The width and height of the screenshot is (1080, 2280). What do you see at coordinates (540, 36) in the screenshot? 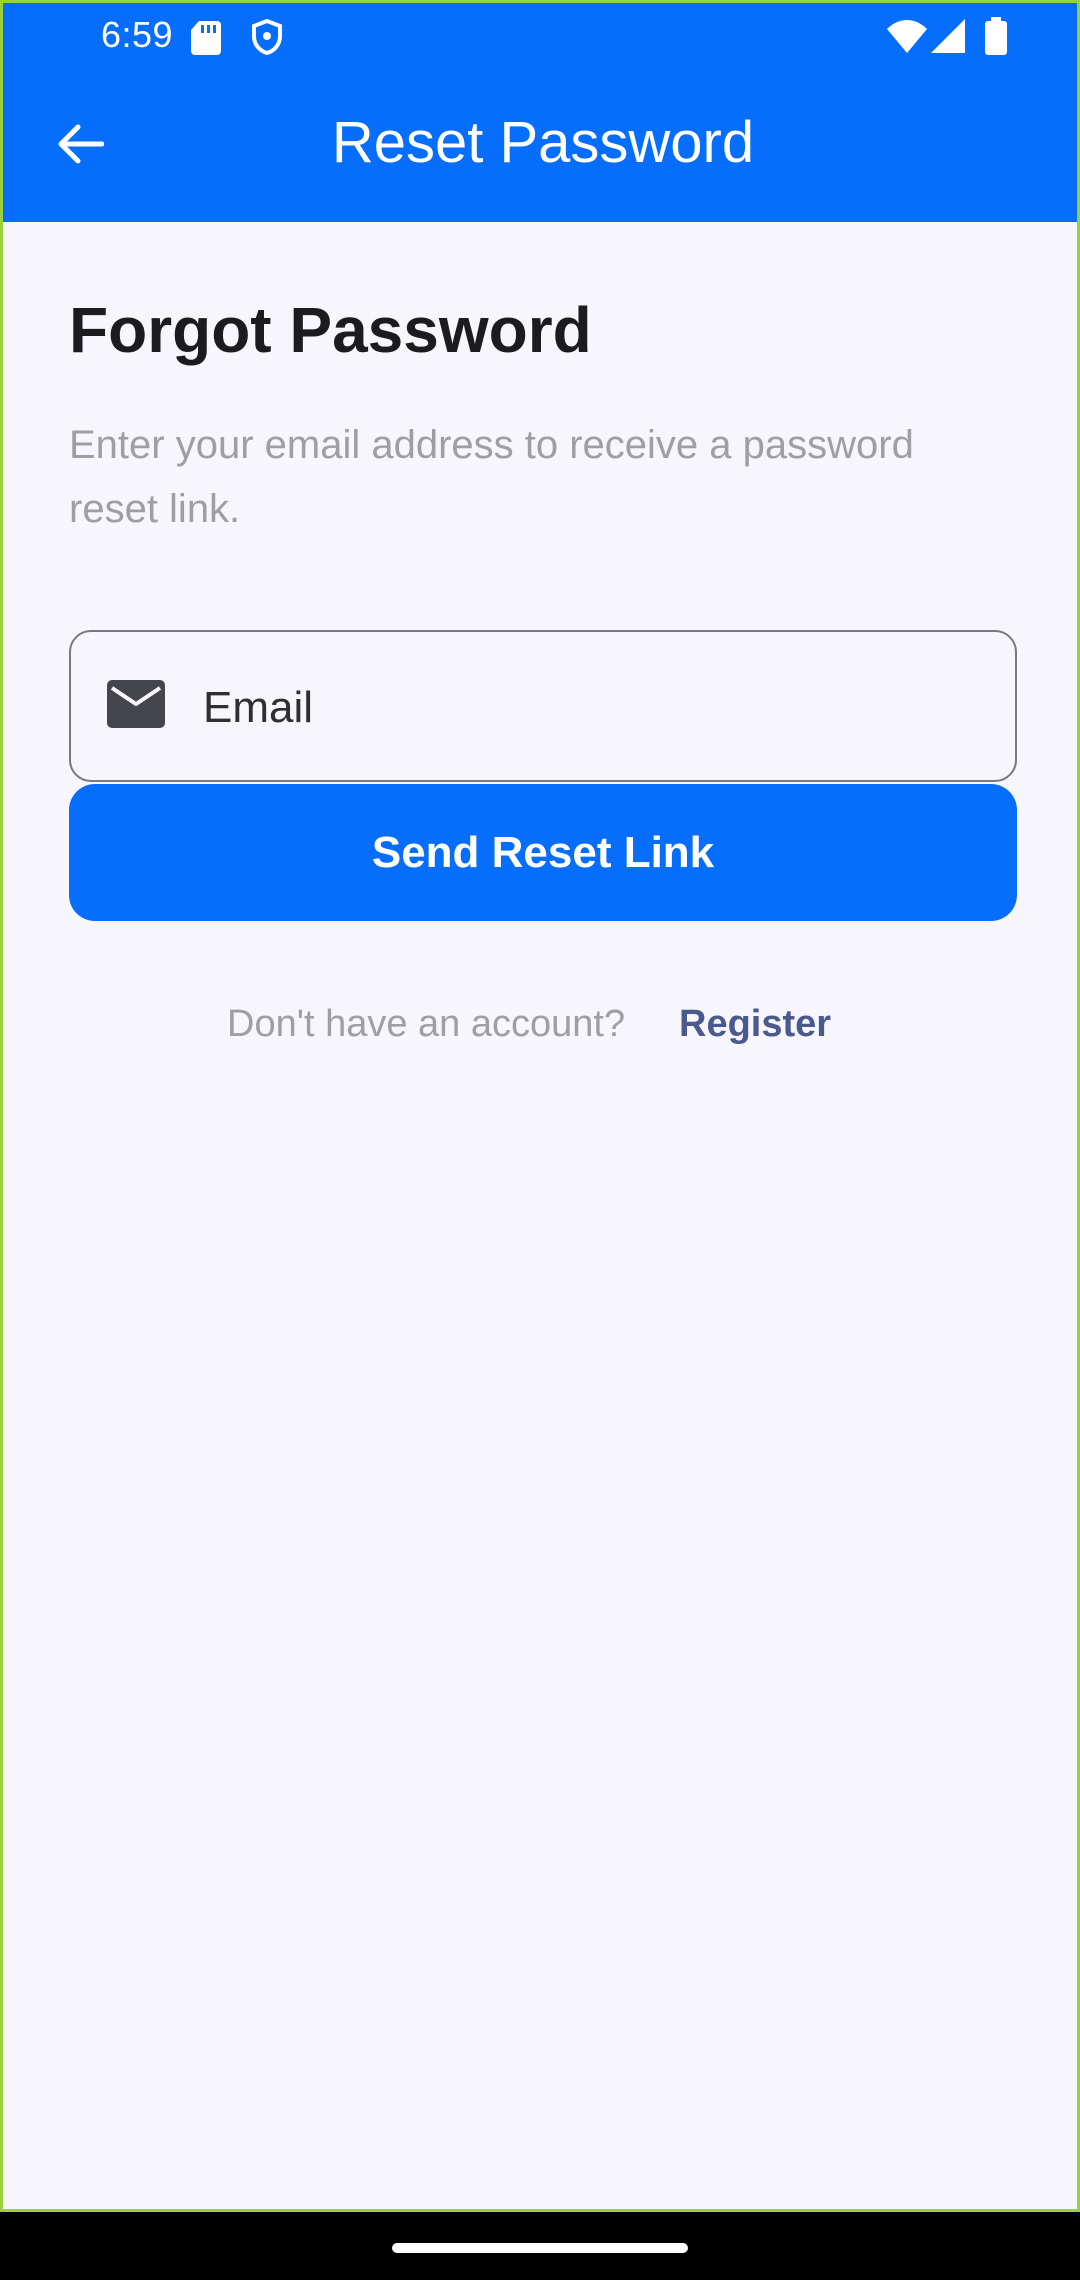
I see `status-bar: 6:59` at bounding box center [540, 36].